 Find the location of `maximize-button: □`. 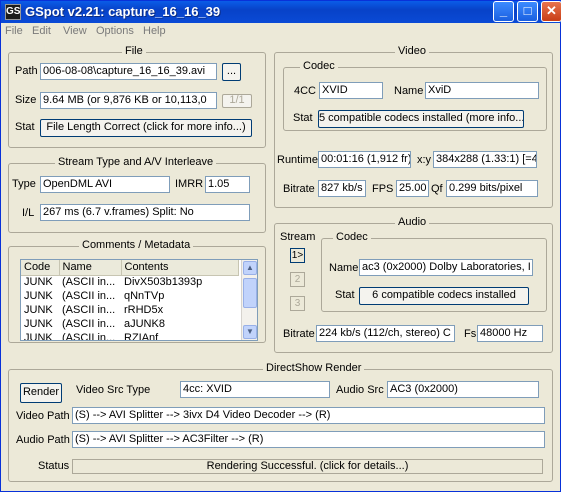

maximize-button: □ is located at coordinates (527, 11).